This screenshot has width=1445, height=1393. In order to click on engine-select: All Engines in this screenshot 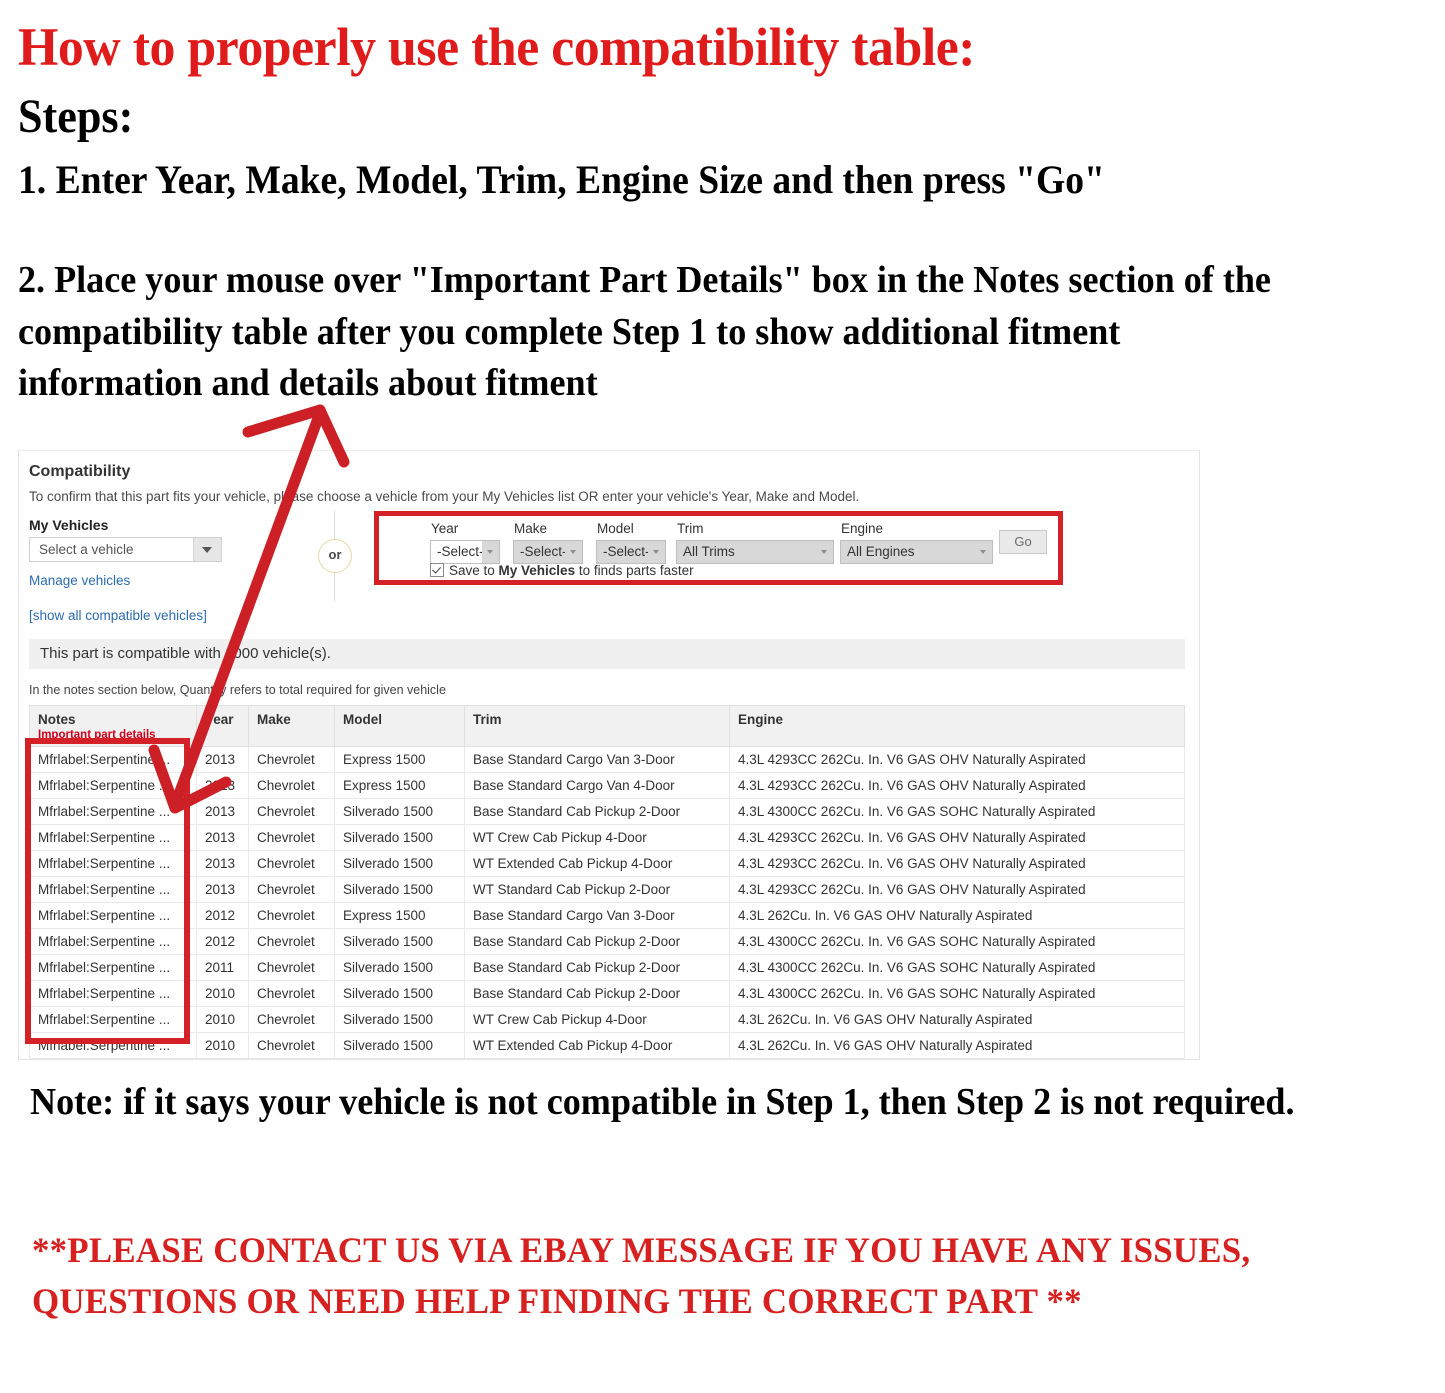, I will do `click(916, 552)`.